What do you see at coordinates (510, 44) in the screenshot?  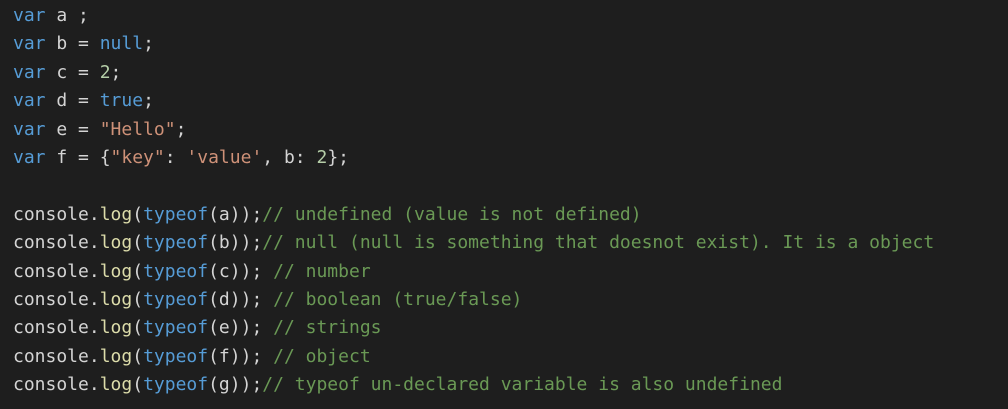 I see `code-line: var b = null;` at bounding box center [510, 44].